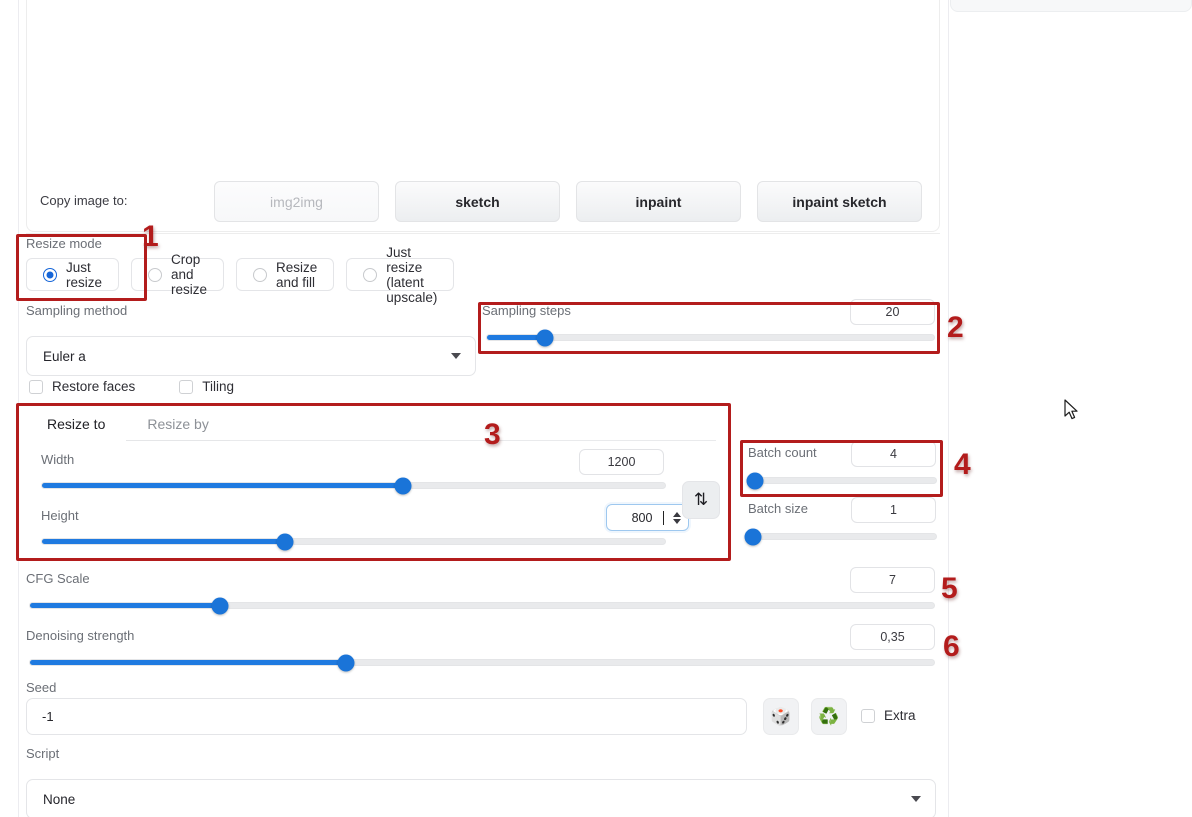 The height and width of the screenshot is (817, 1192). I want to click on resize-mode-label: Resize mode, so click(64, 243).